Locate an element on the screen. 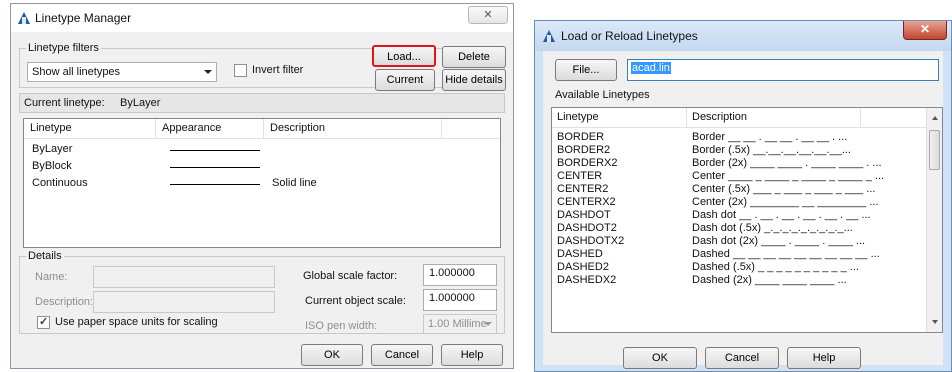 The height and width of the screenshot is (372, 952). name-field is located at coordinates (184, 277).